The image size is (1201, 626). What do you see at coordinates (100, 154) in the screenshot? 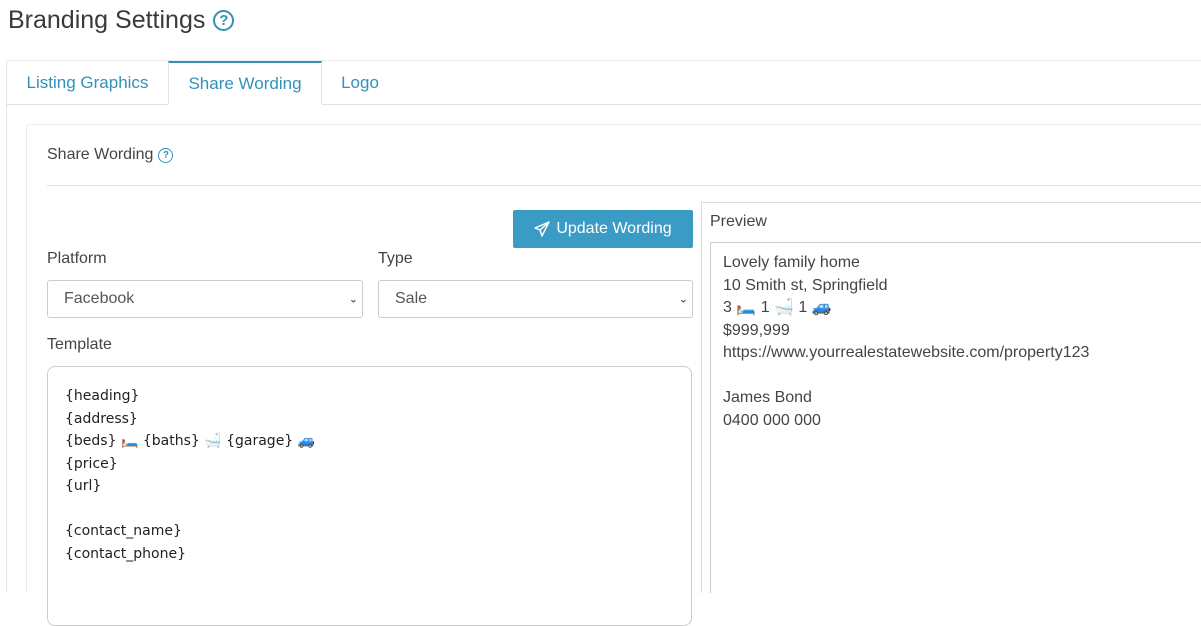
I see `card-title-text: Share Wording` at bounding box center [100, 154].